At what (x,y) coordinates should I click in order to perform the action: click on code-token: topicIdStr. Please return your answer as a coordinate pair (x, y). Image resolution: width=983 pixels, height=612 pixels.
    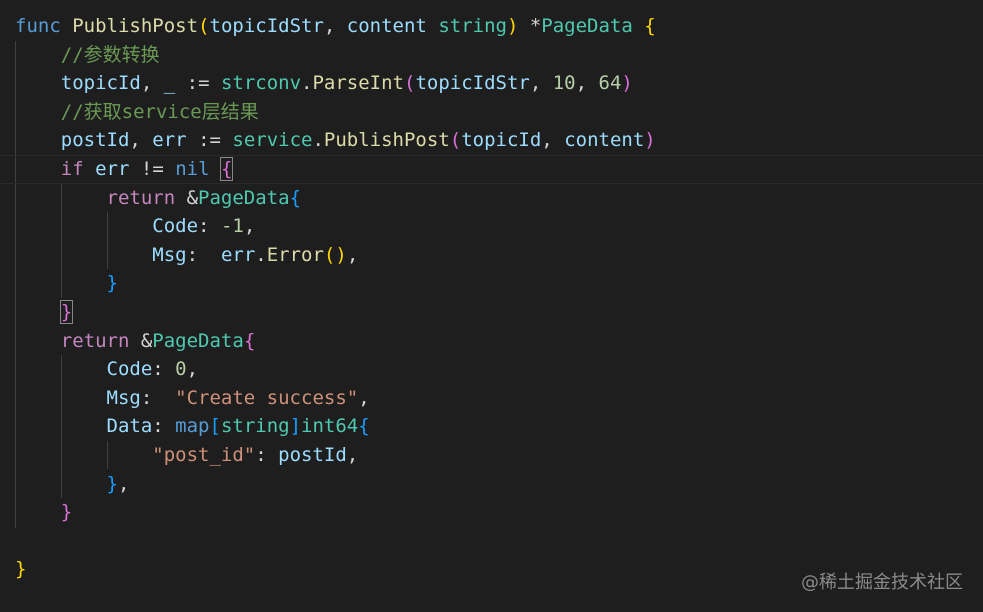
    Looking at the image, I should click on (472, 83).